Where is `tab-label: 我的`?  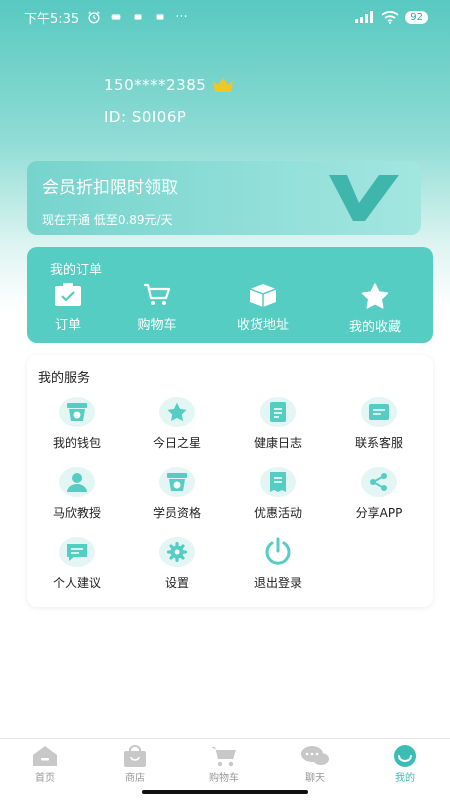
tab-label: 我的 is located at coordinates (405, 778).